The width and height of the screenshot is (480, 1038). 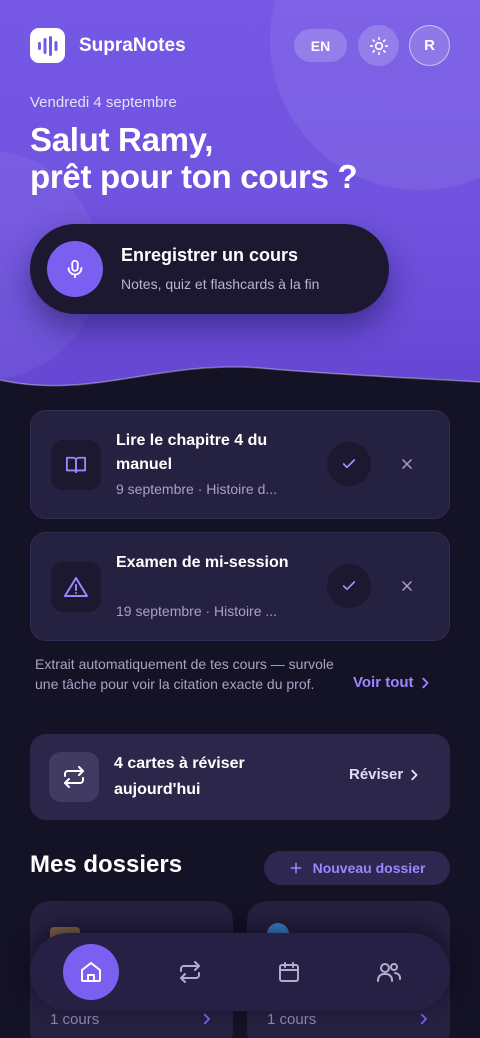 I want to click on nav-review, so click(x=190, y=972).